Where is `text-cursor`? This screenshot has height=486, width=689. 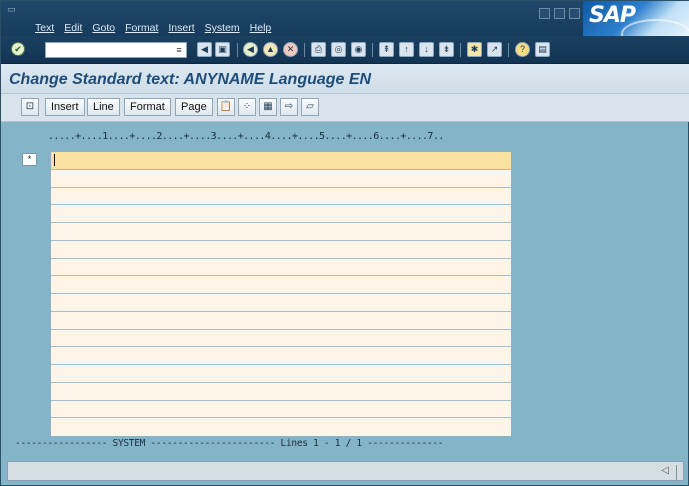 text-cursor is located at coordinates (54, 160).